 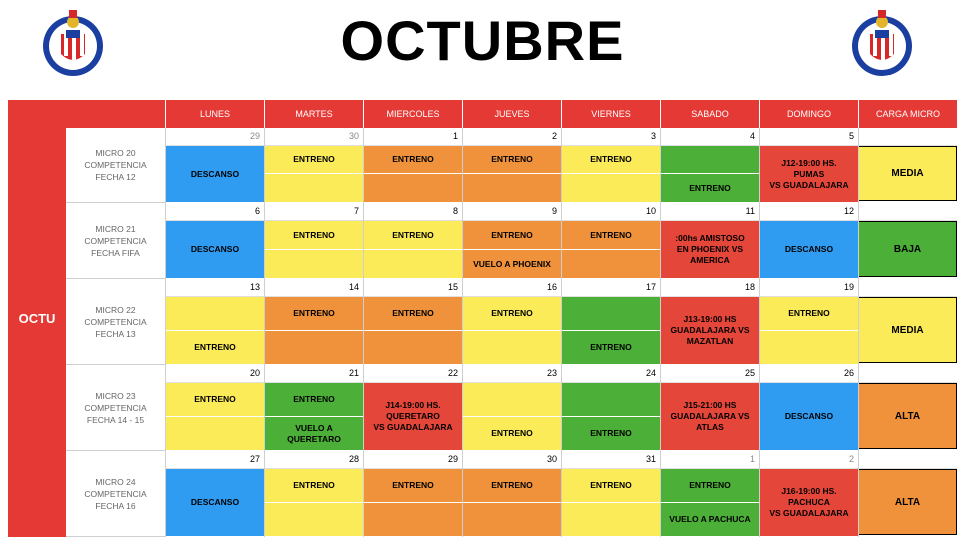 What do you see at coordinates (511, 212) in the screenshot?
I see `day-number: 9` at bounding box center [511, 212].